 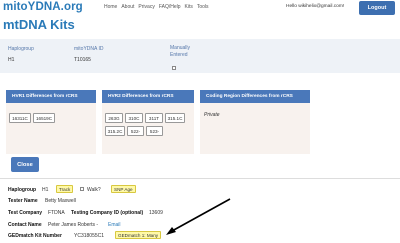 I want to click on arrow-annotation, so click(x=198, y=216).